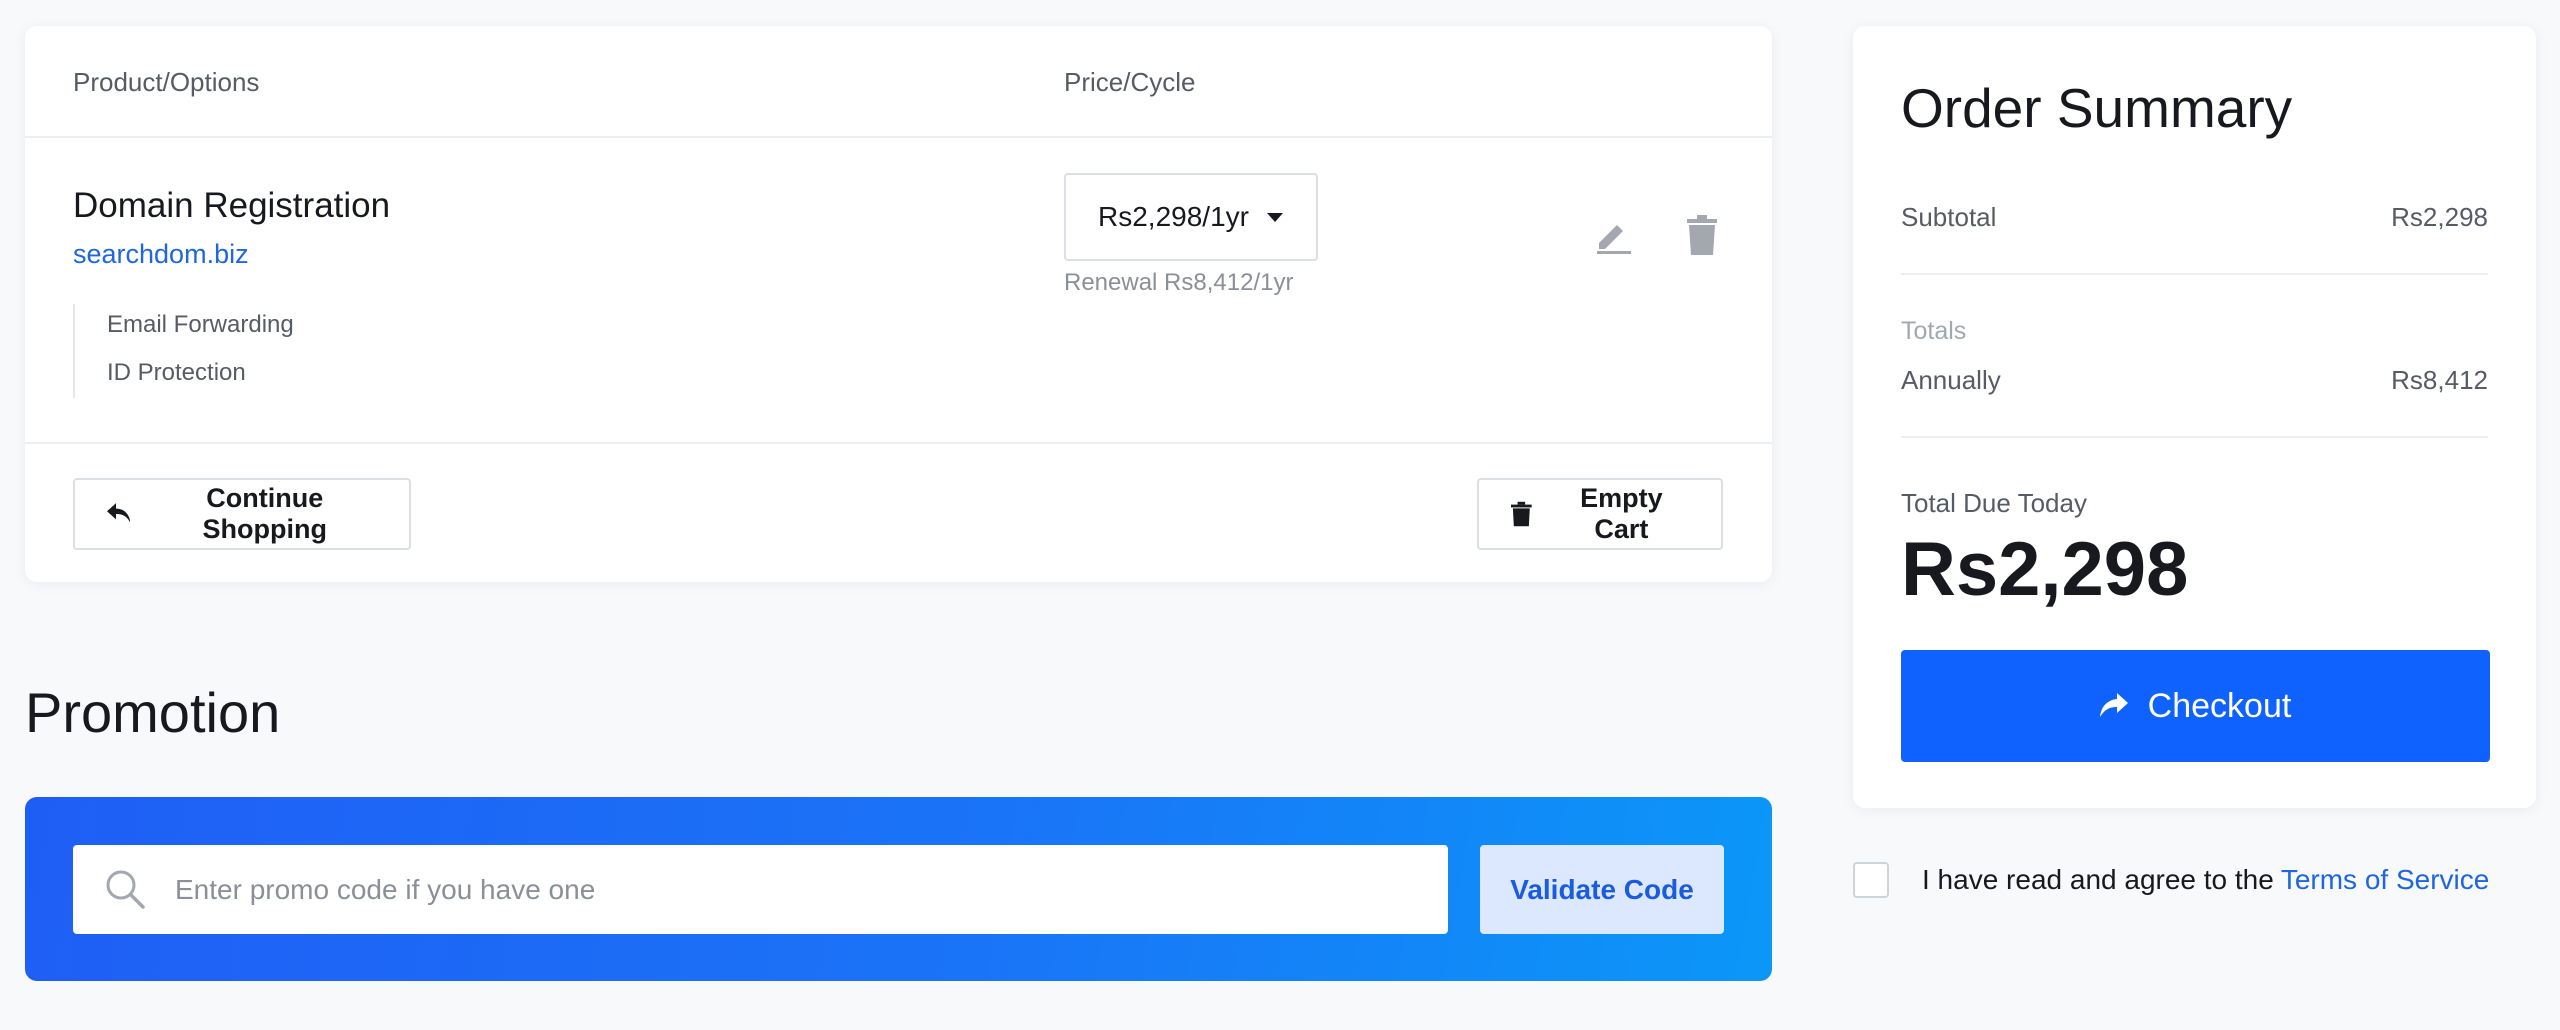 This screenshot has height=1030, width=2560. I want to click on addon-email-forwarding: Email Forwarding, so click(200, 324).